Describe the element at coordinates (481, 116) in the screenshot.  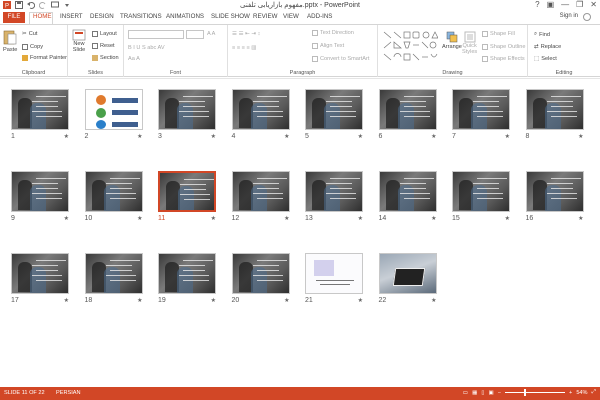
I see `slide-thumbnail: 7 ★` at that location.